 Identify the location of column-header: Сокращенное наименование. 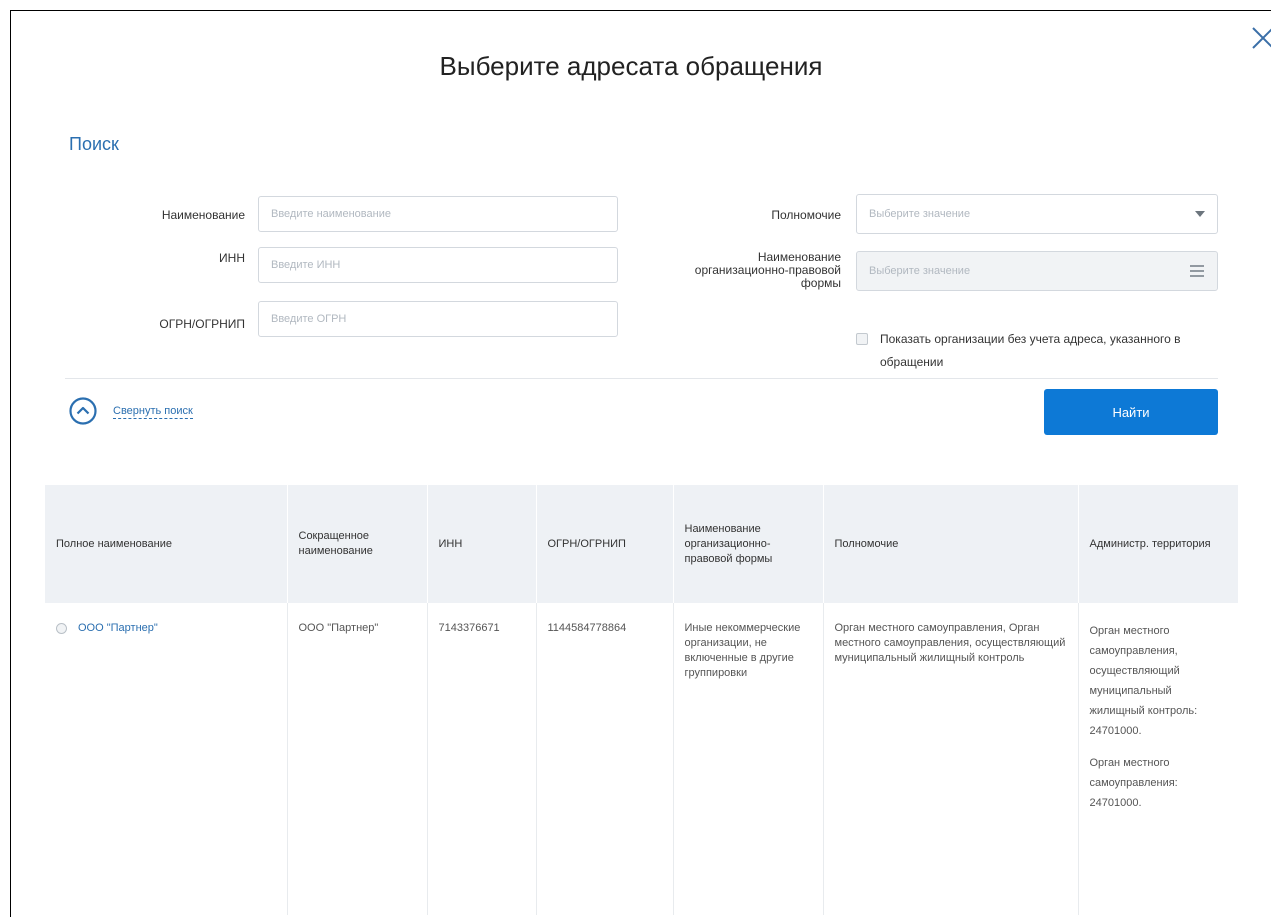
(357, 544).